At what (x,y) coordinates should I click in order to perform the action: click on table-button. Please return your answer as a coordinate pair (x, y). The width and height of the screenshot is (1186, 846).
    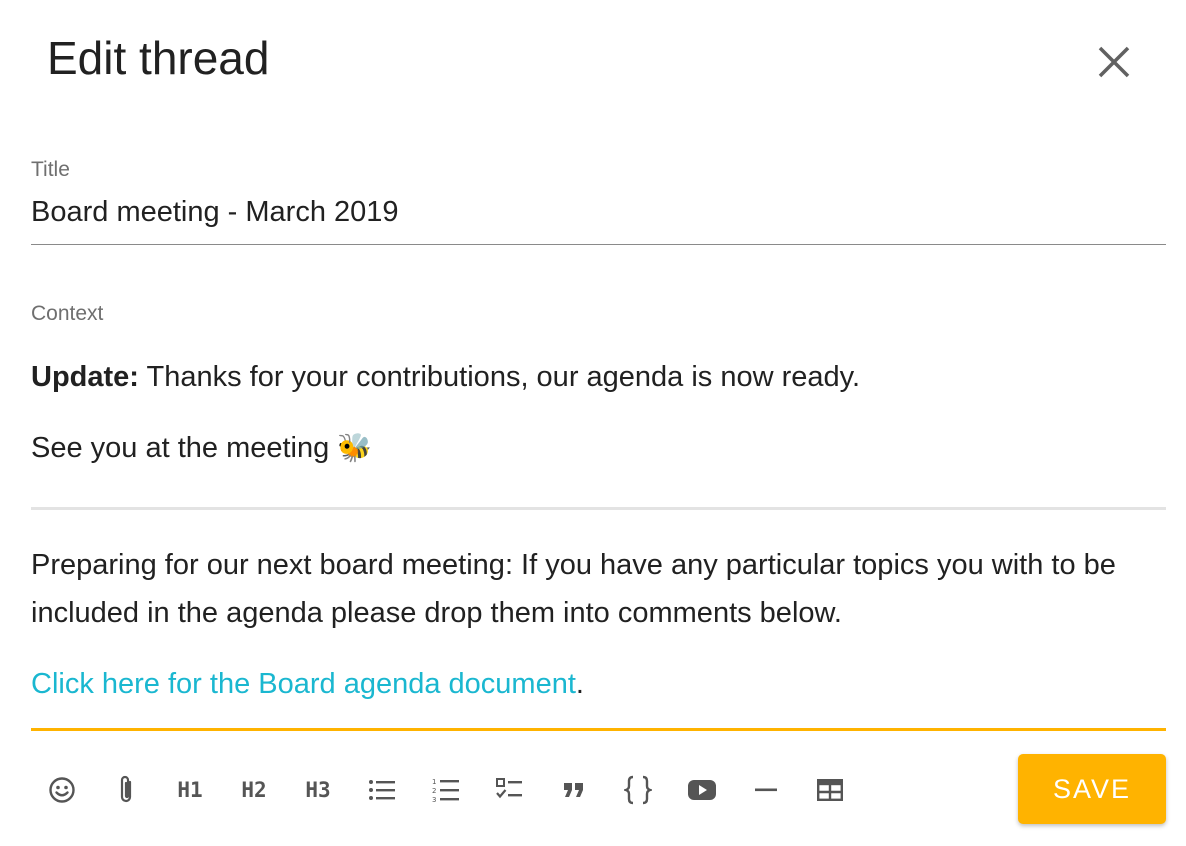
    Looking at the image, I should click on (830, 790).